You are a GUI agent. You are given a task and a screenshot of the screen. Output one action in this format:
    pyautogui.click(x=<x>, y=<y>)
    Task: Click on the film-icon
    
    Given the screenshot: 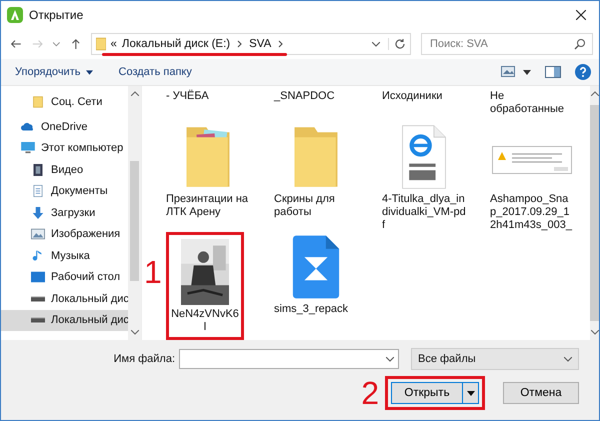 What is the action you would take?
    pyautogui.click(x=38, y=170)
    